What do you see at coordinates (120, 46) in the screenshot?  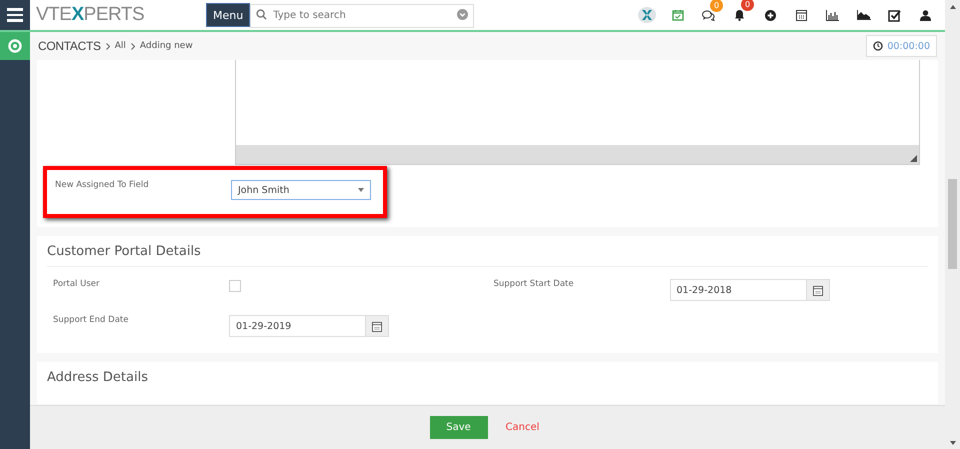 I see `breadcrumb-item: All` at bounding box center [120, 46].